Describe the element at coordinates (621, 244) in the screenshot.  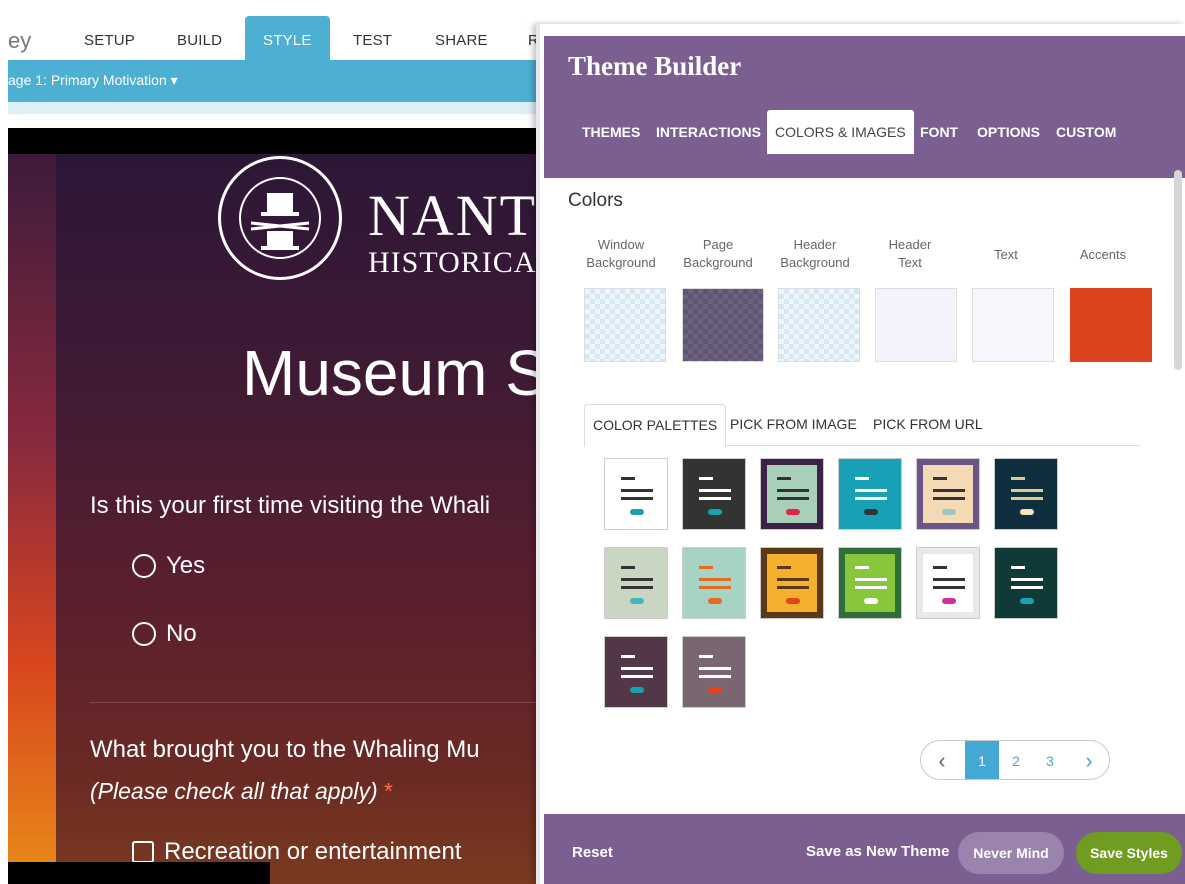
I see `swatch-label-line: Window` at that location.